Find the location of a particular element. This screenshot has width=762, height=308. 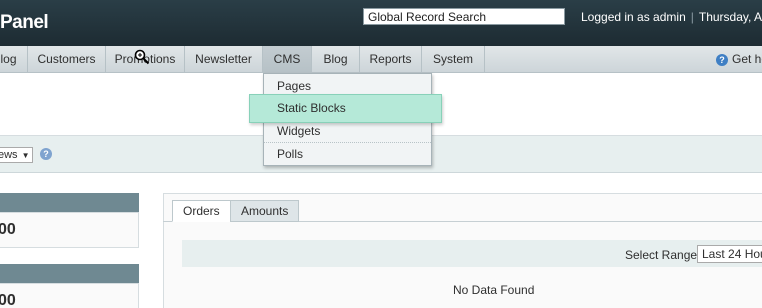

get-help-label: Get he is located at coordinates (747, 59).